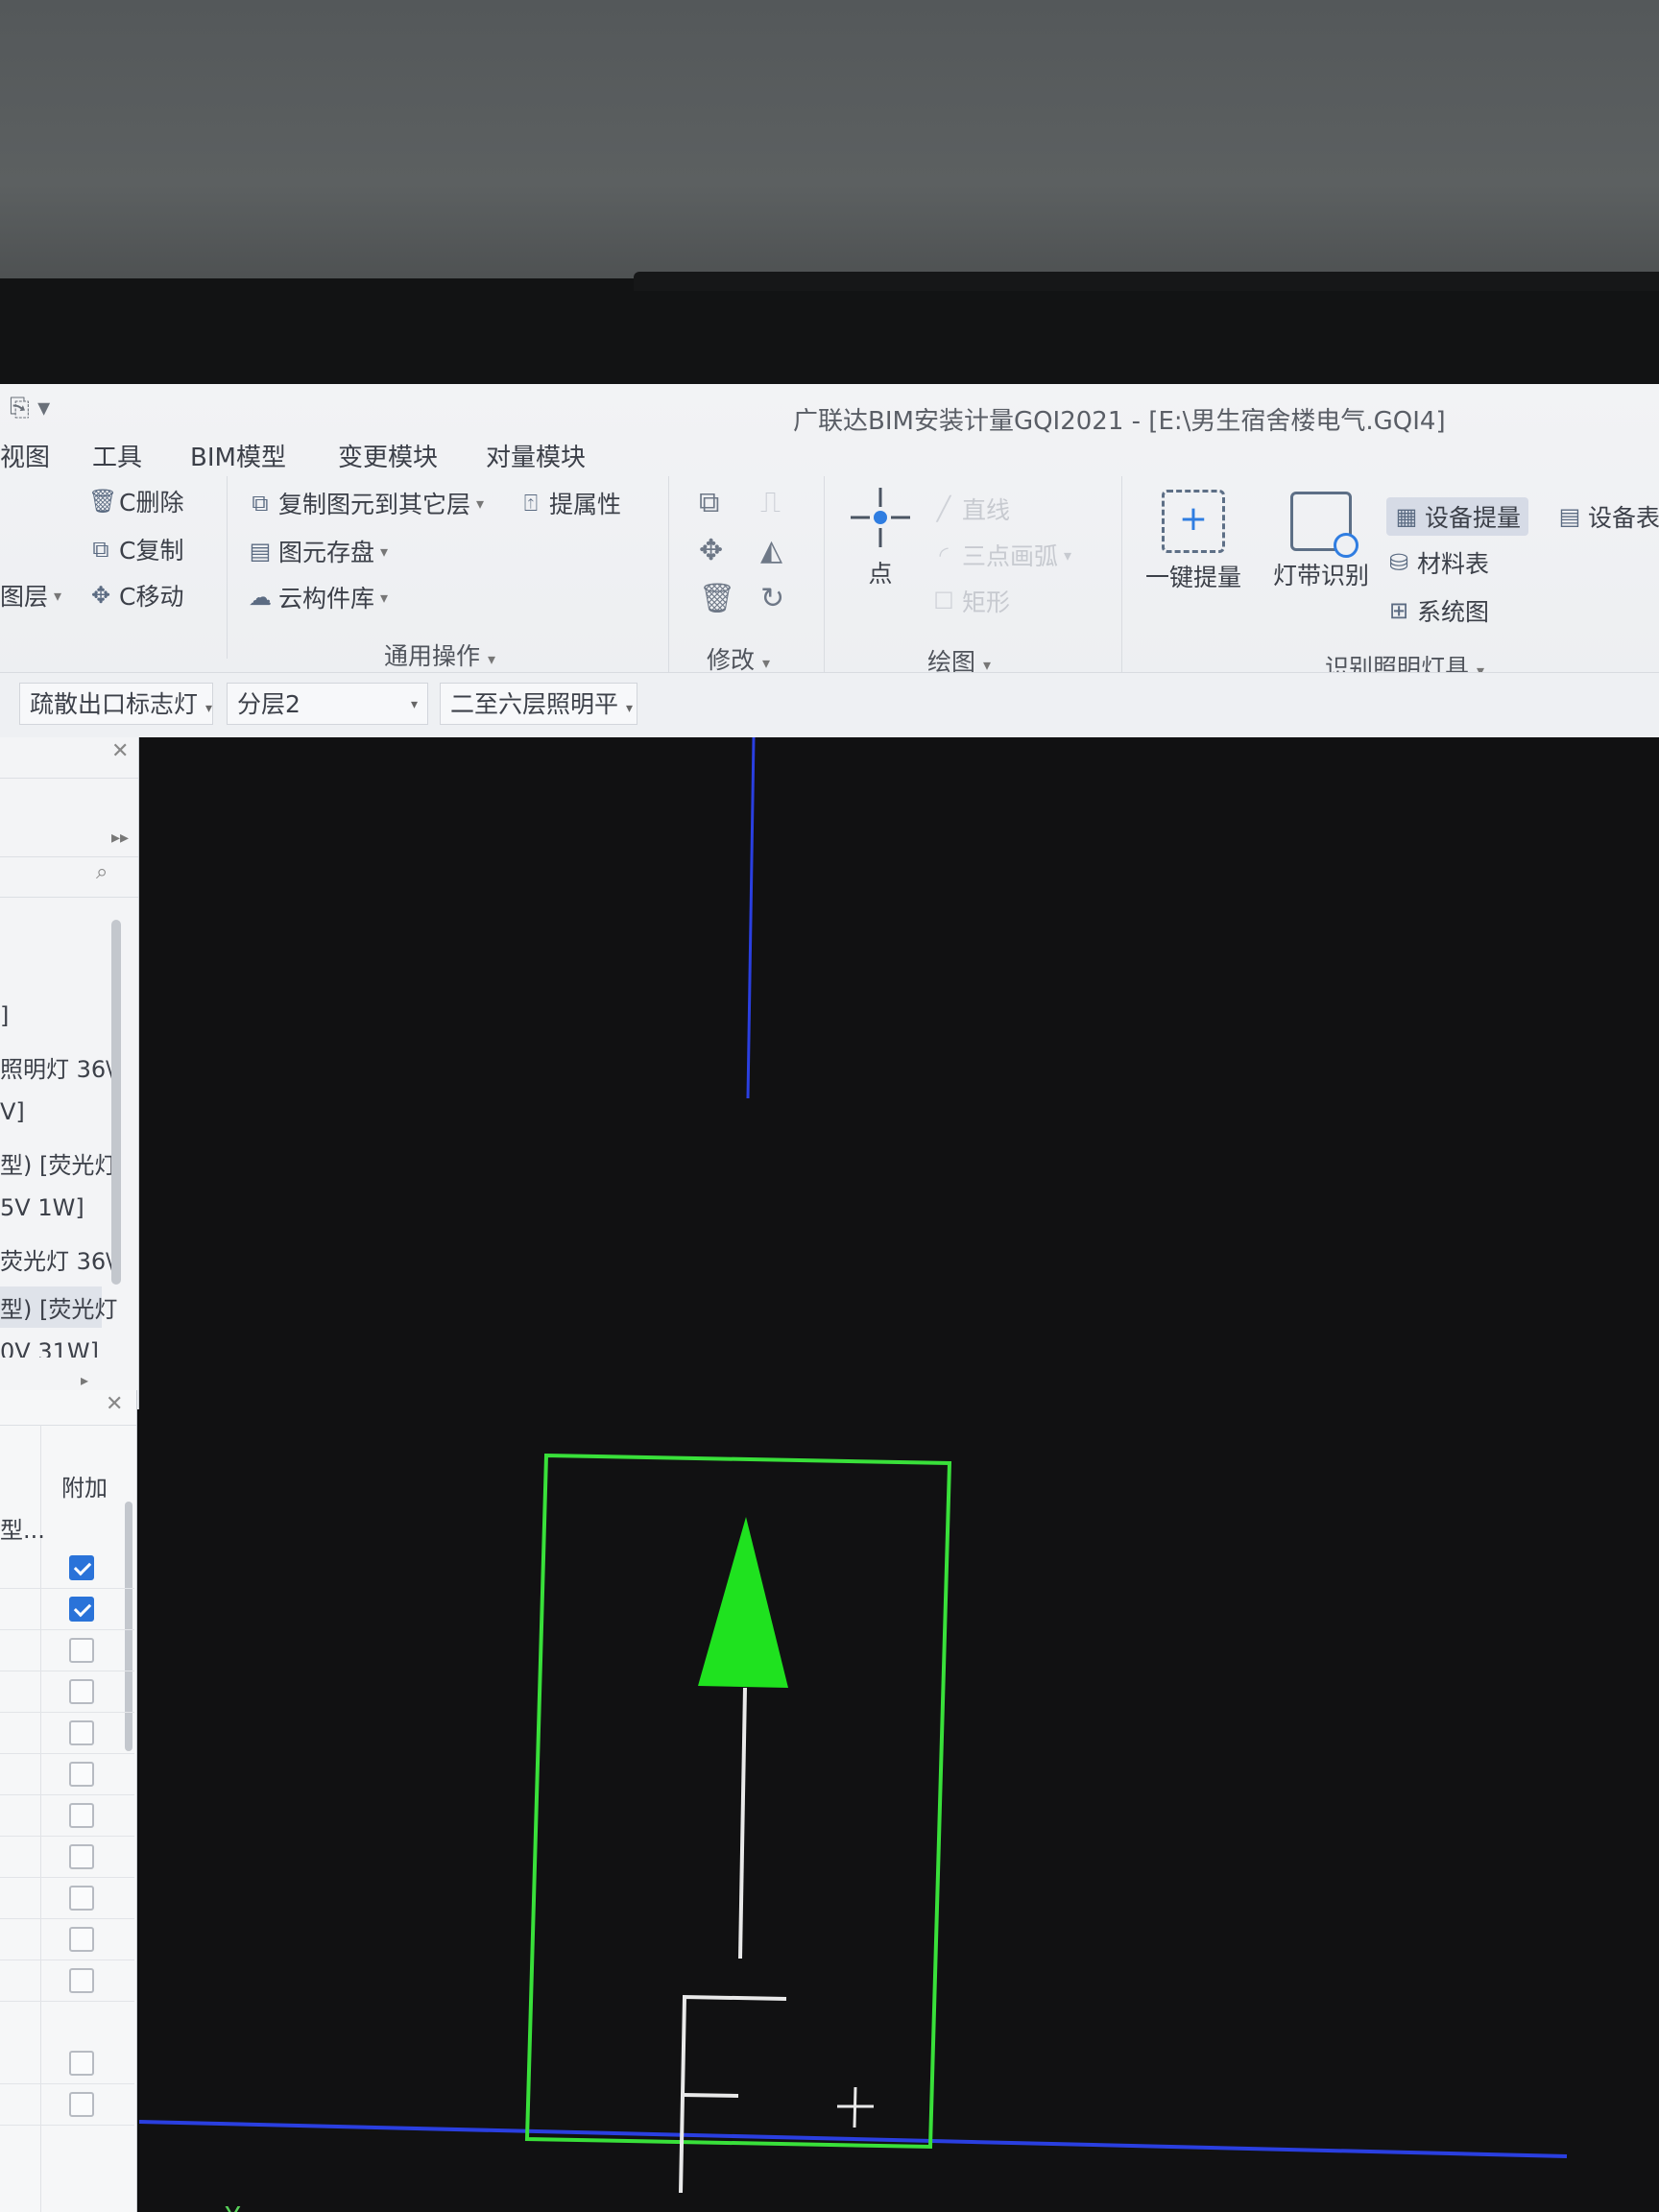 Image resolution: width=1659 pixels, height=2212 pixels. What do you see at coordinates (135, 501) in the screenshot?
I see `c-delete-button: 🗑 C删除` at bounding box center [135, 501].